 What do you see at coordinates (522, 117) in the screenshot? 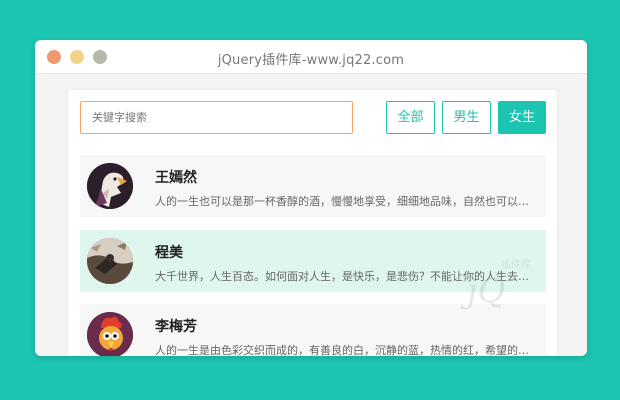
I see `filter-female-button: 女生` at bounding box center [522, 117].